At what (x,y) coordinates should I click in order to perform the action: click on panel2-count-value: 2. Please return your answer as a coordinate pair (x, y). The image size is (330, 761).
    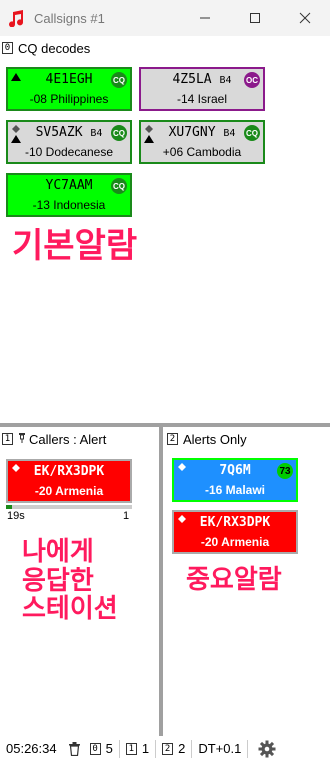
    Looking at the image, I should click on (182, 748).